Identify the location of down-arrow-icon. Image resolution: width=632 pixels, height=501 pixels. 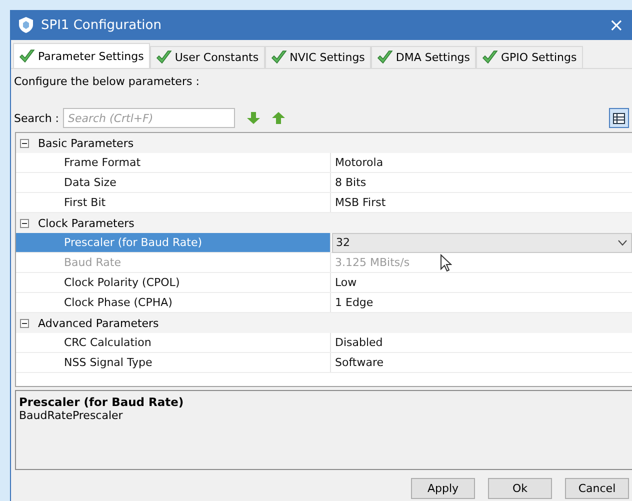
(253, 118).